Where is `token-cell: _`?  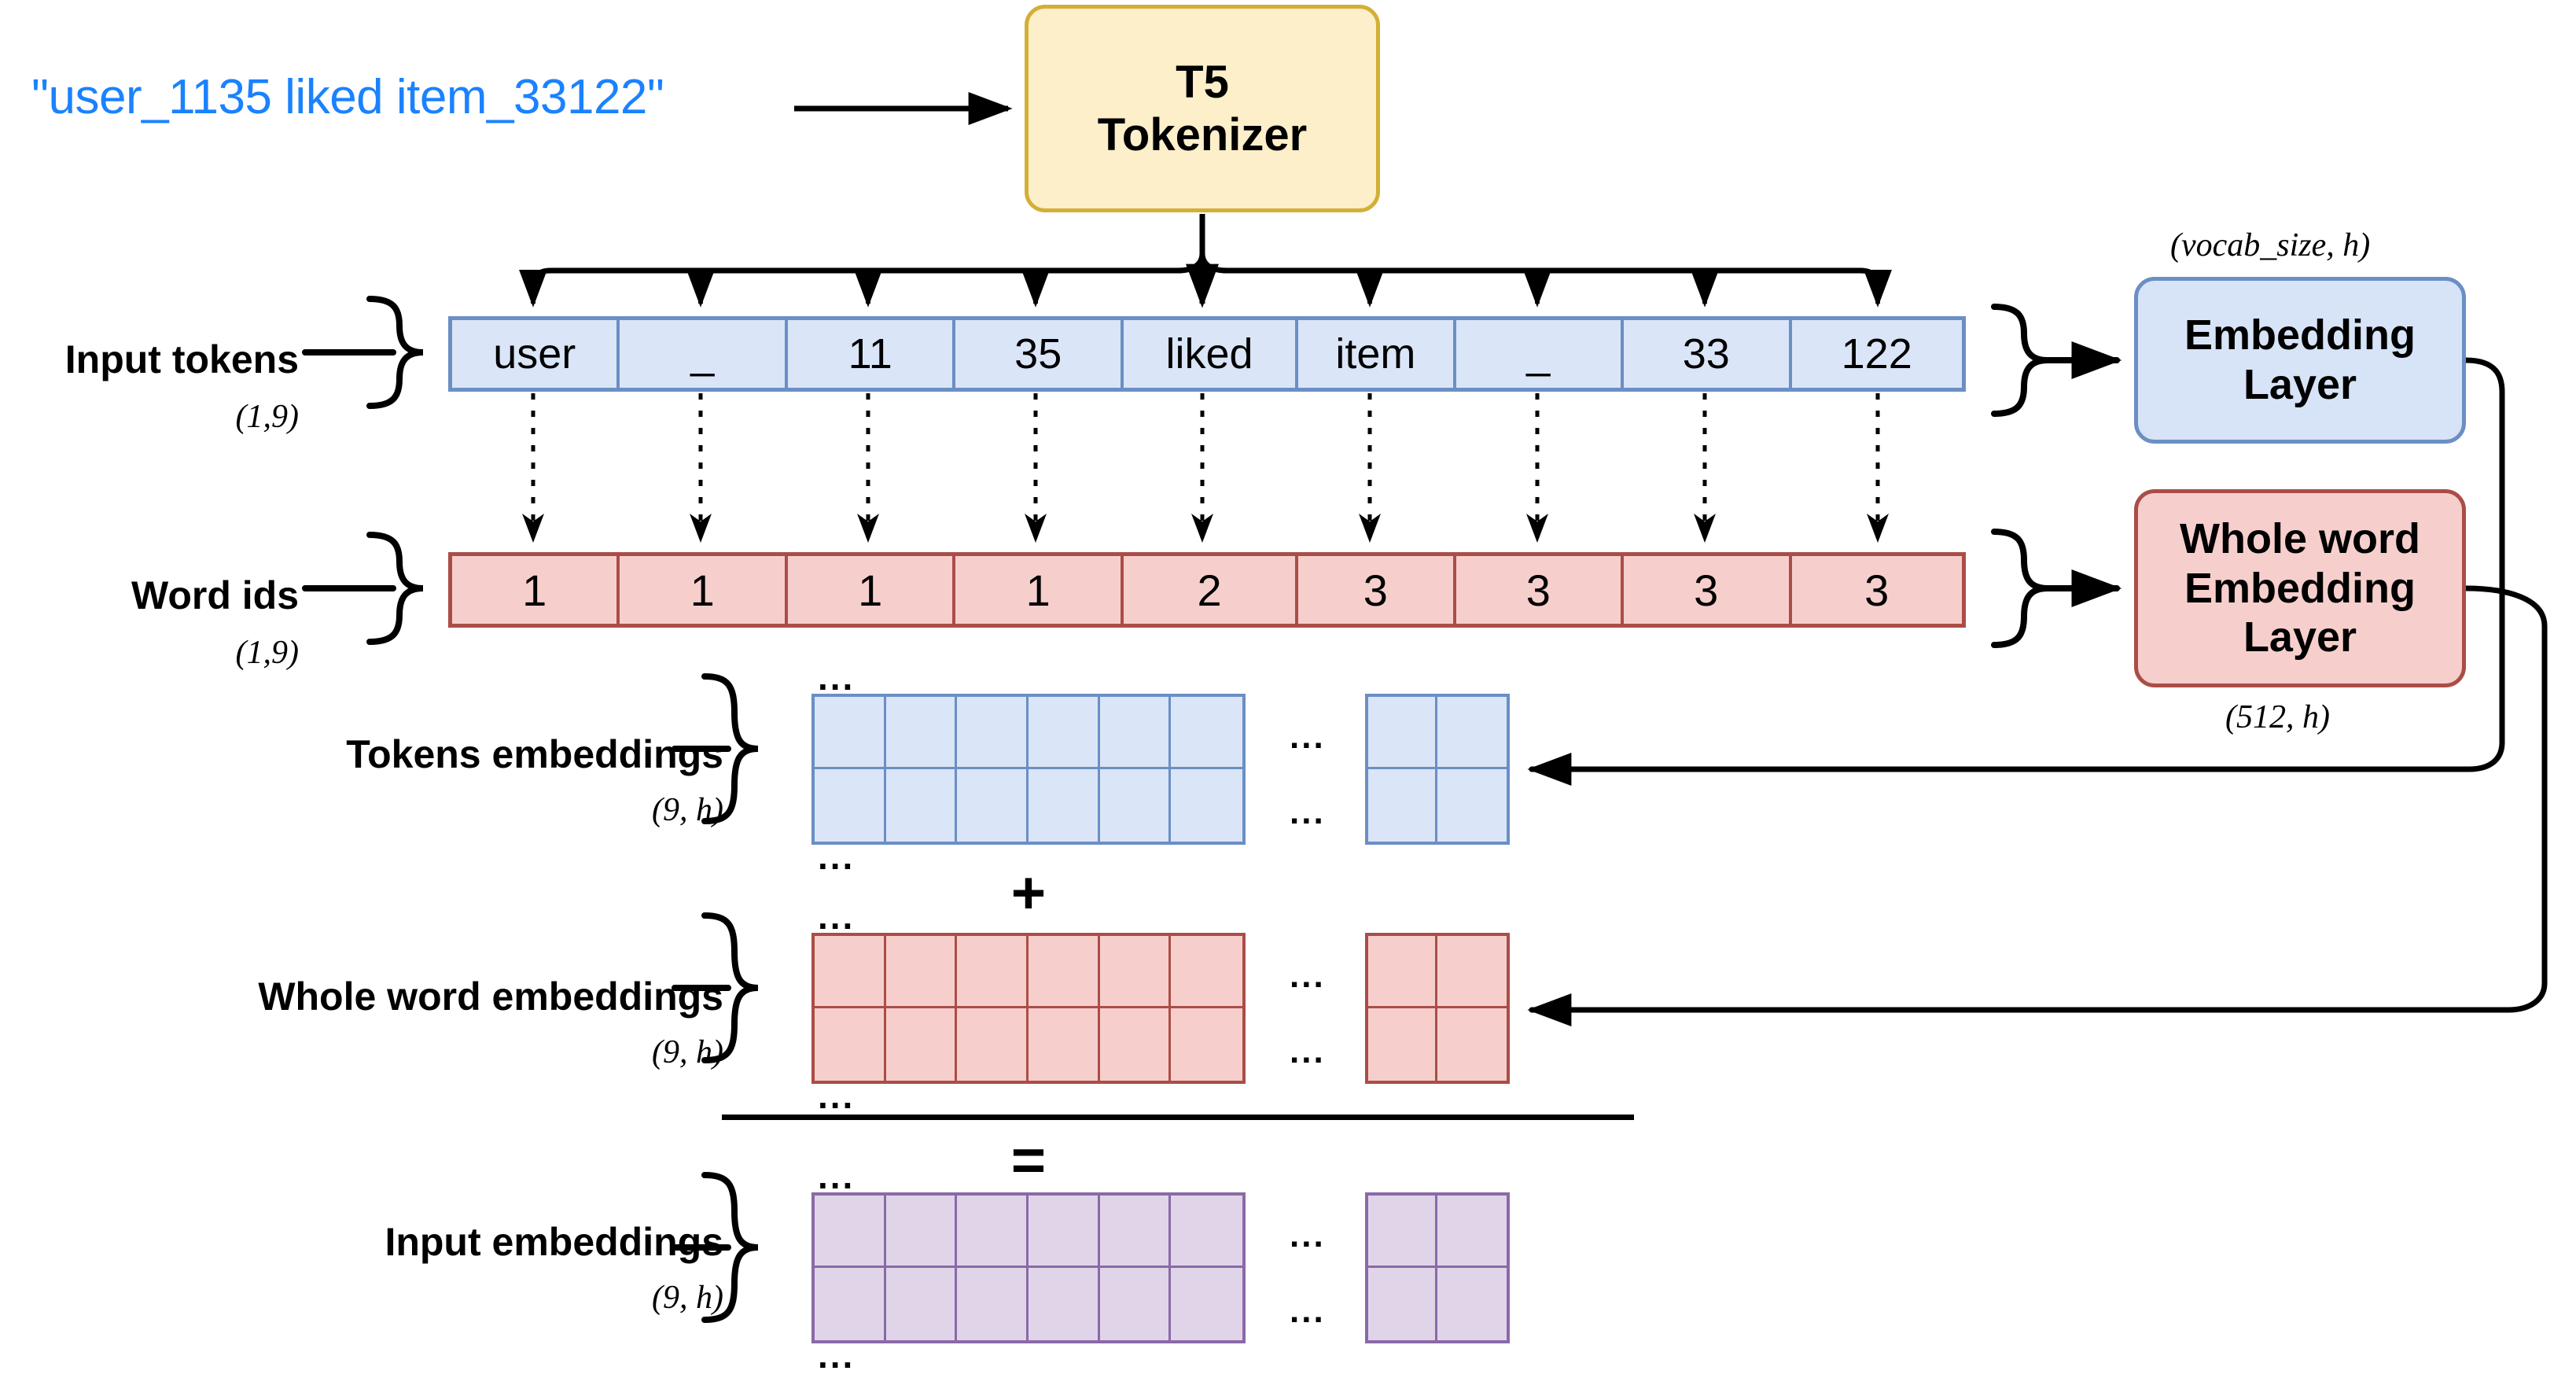 token-cell: _ is located at coordinates (704, 354).